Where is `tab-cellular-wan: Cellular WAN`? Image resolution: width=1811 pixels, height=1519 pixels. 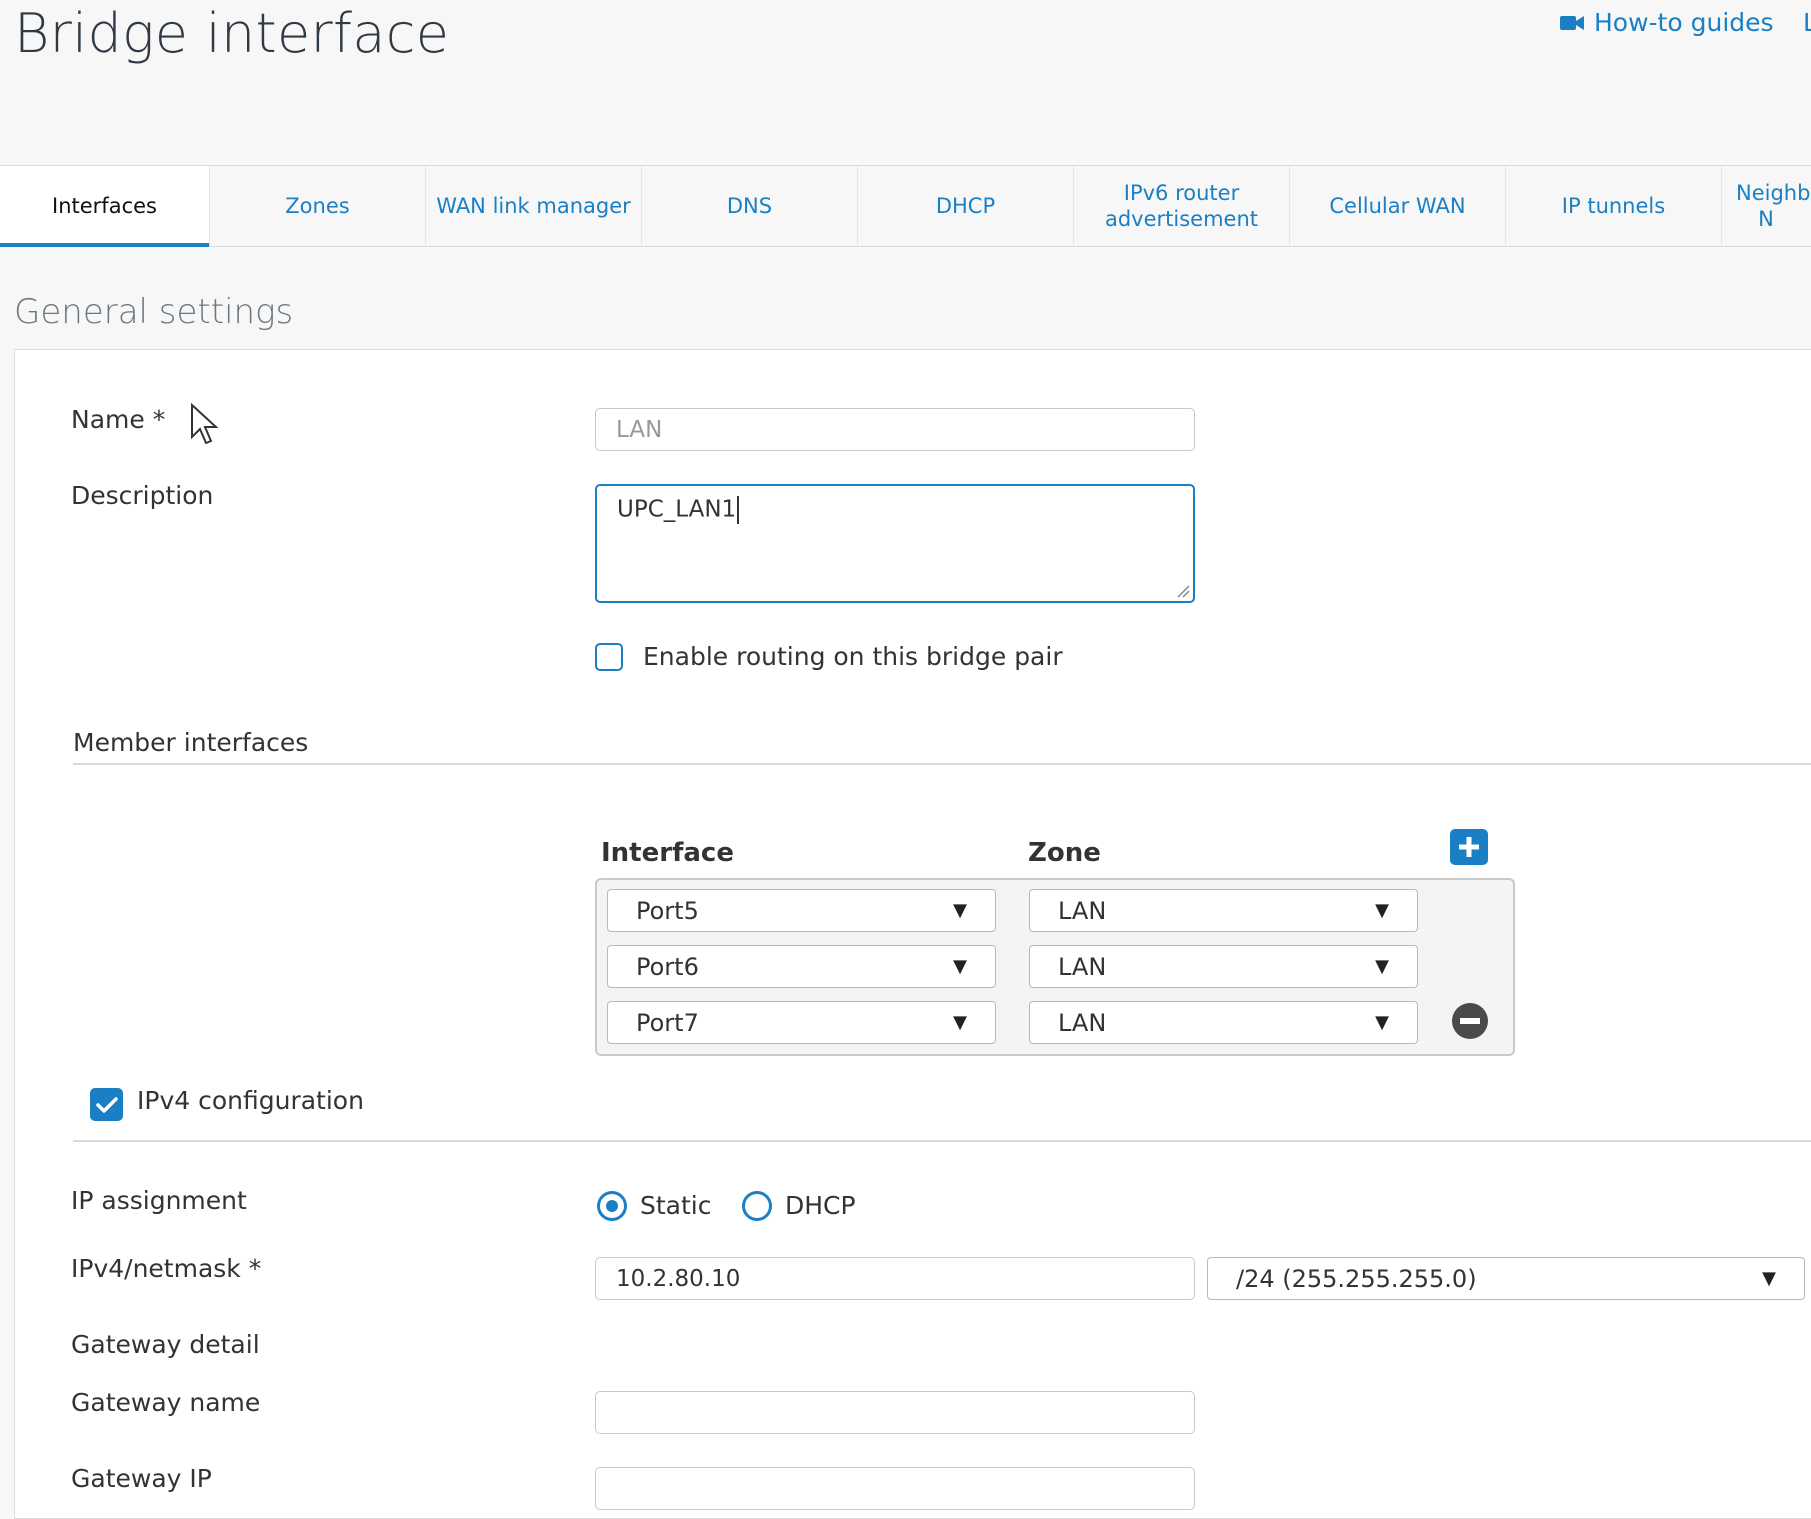 tab-cellular-wan: Cellular WAN is located at coordinates (1398, 206).